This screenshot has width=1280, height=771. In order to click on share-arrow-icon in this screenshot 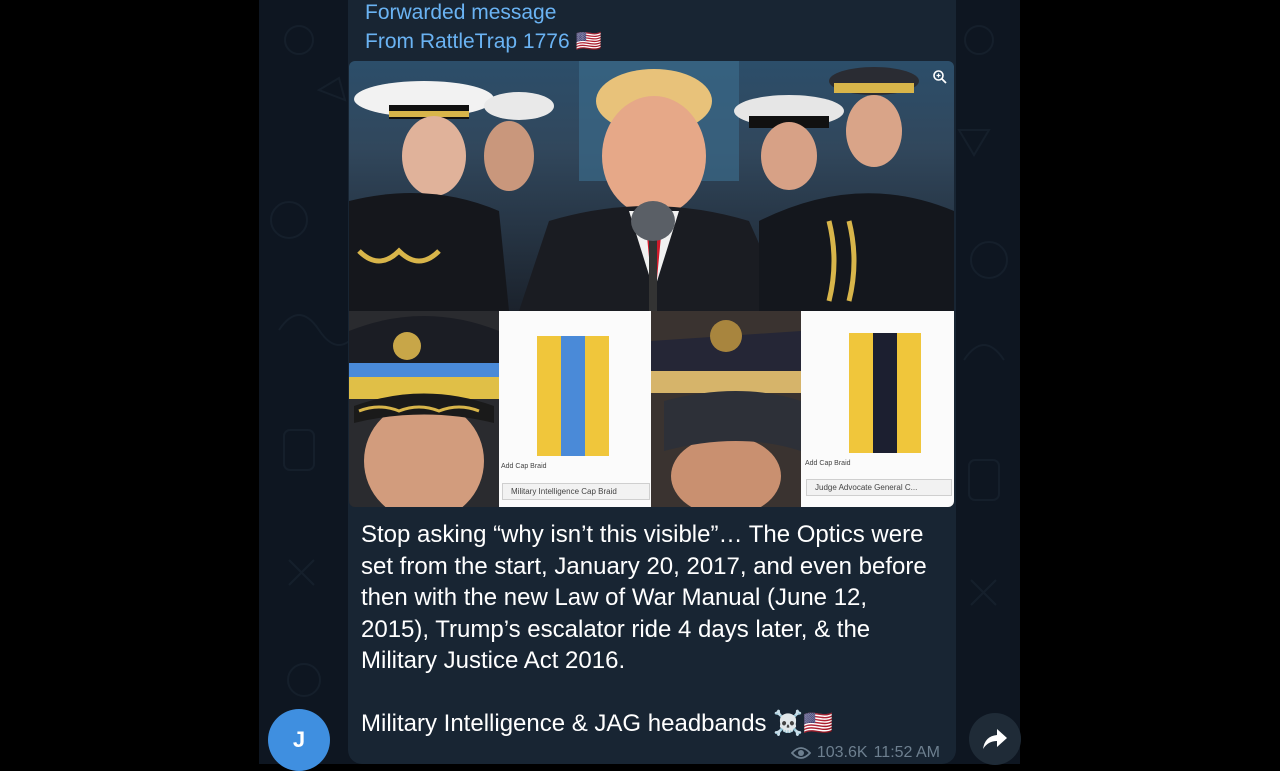, I will do `click(995, 739)`.